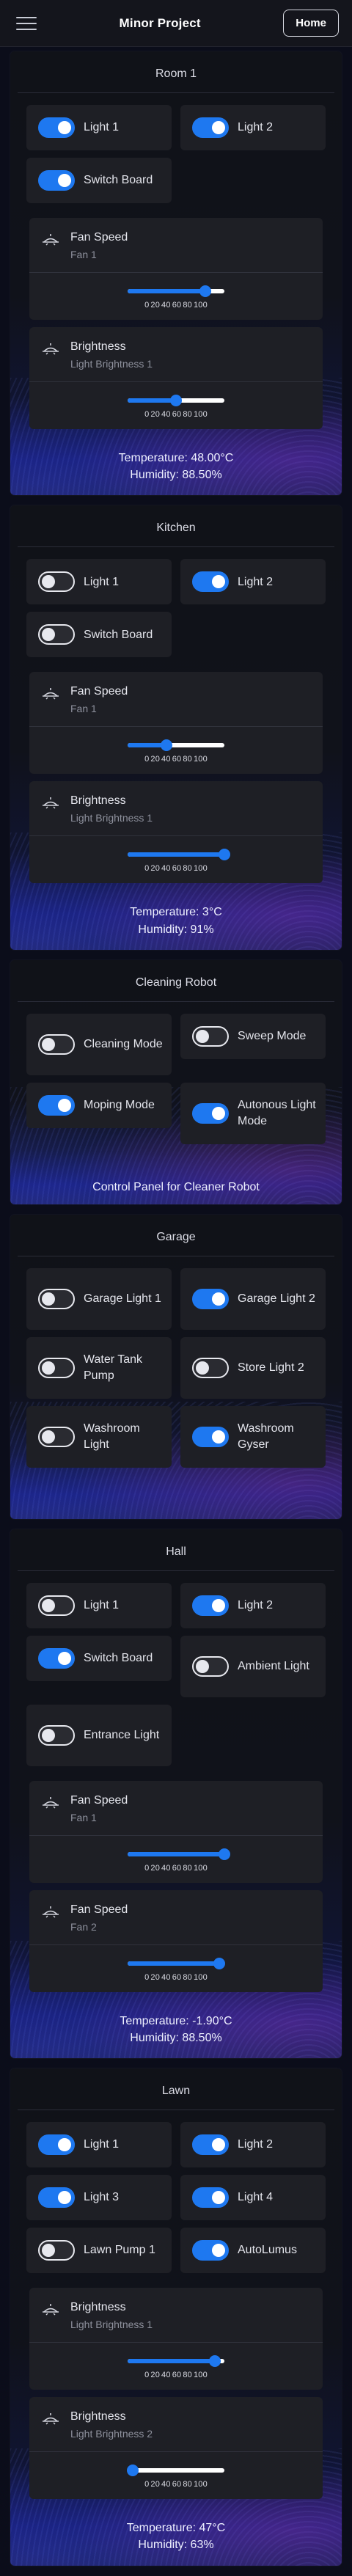 The image size is (352, 2576). Describe the element at coordinates (99, 2198) in the screenshot. I see `switch-tile-light-3: Light 3` at that location.